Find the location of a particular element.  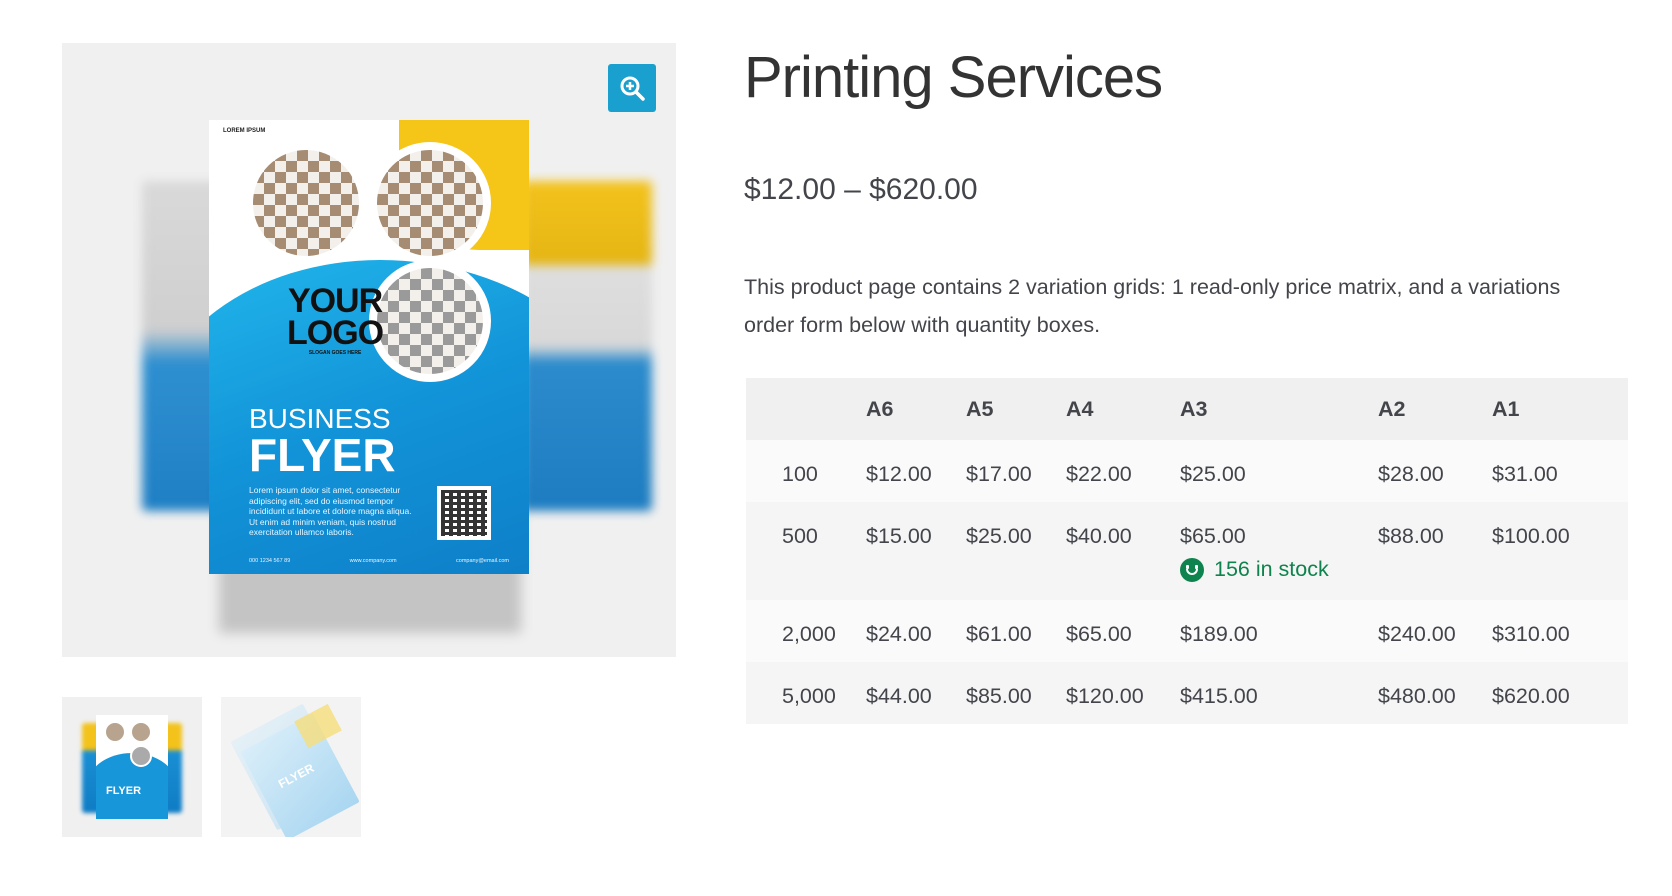

flyer-title-flyer: FLYER is located at coordinates (322, 455).